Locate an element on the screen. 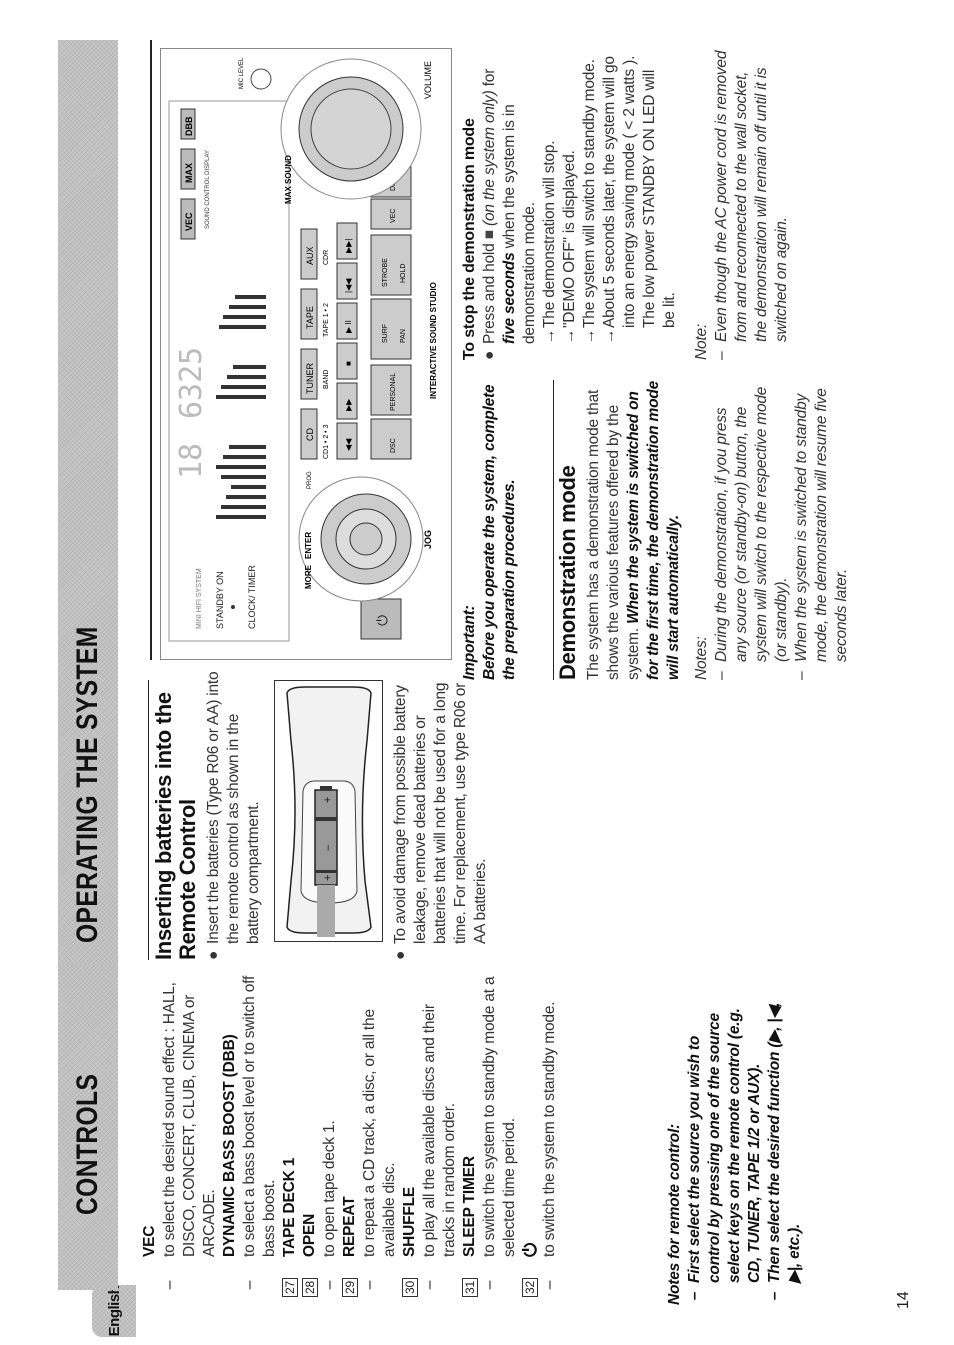 The image size is (954, 1345). stop-demo-heading: To stop the demonstration mode is located at coordinates (469, 239).